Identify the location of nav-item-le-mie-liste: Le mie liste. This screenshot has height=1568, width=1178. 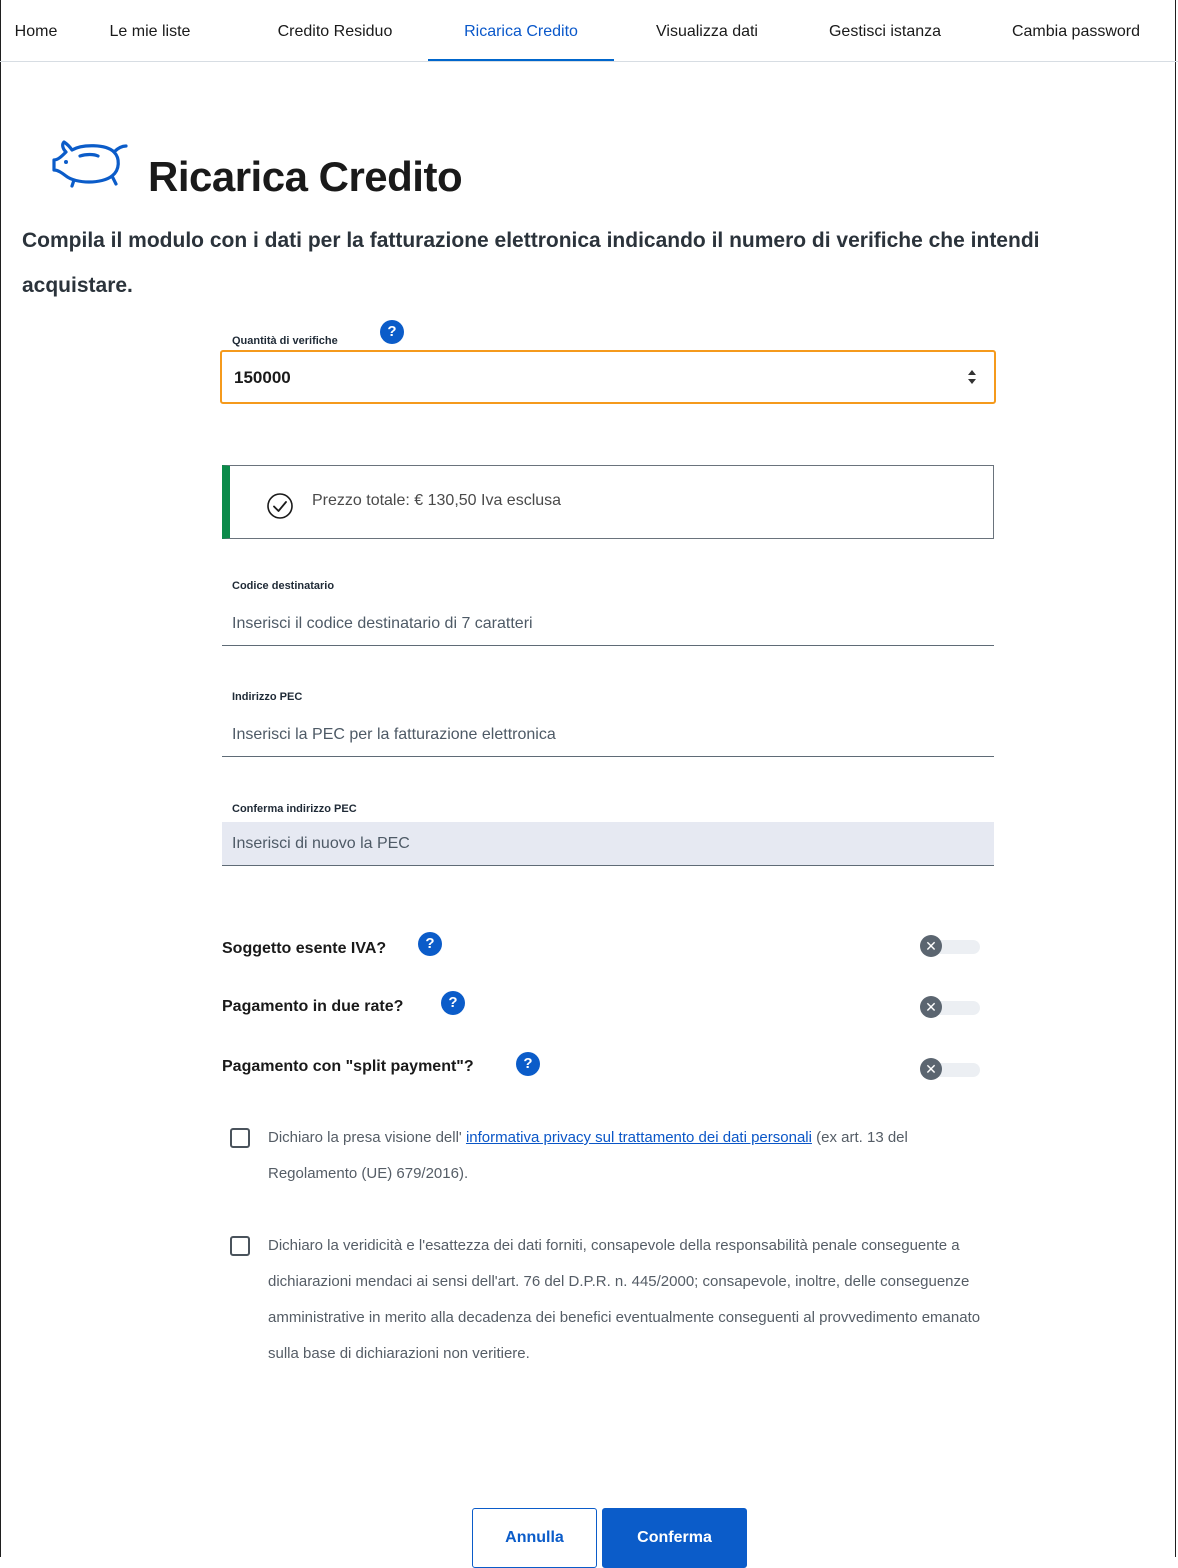
(150, 30).